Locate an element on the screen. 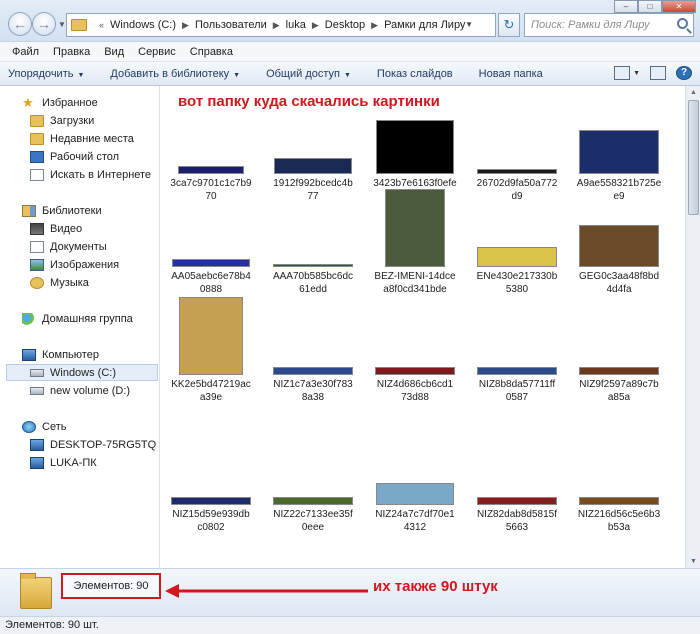 This screenshot has height=634, width=700. menu-file: Файл is located at coordinates (25, 52).